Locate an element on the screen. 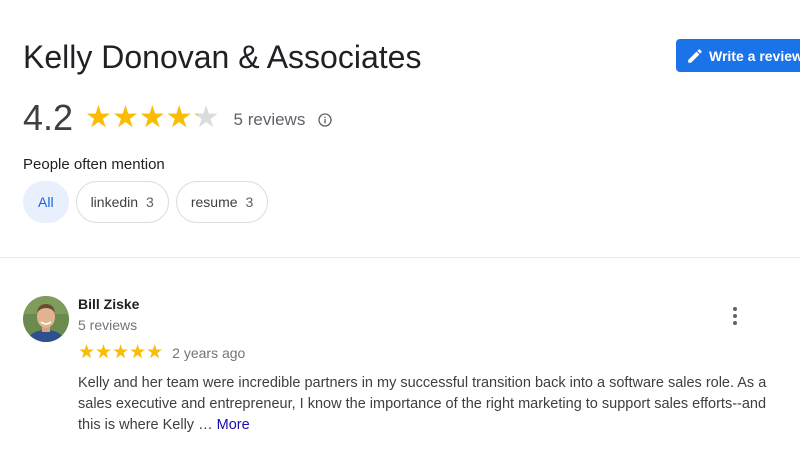 Image resolution: width=800 pixels, height=450 pixels. chip-linkedin: linkedin 3 is located at coordinates (122, 202).